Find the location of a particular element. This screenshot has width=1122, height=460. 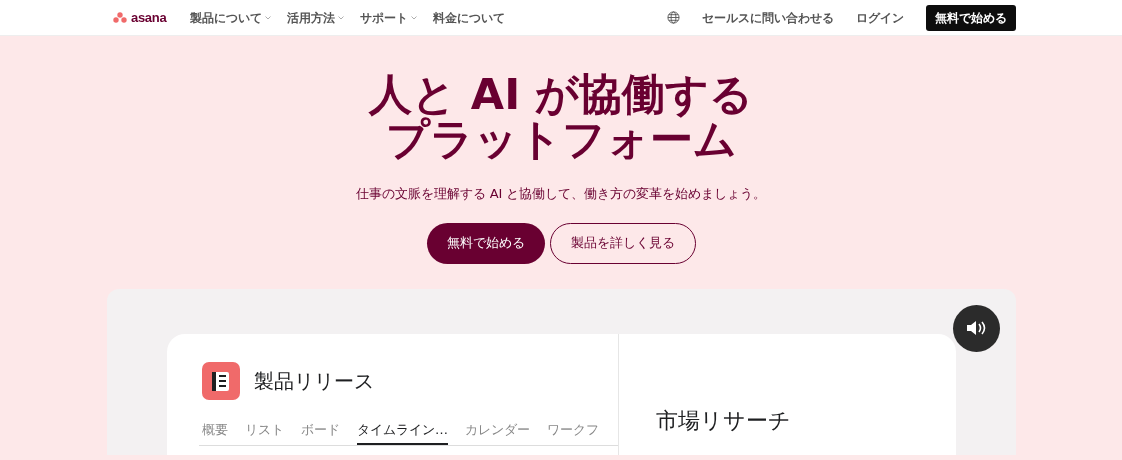

view-tab: 概要 is located at coordinates (215, 432).